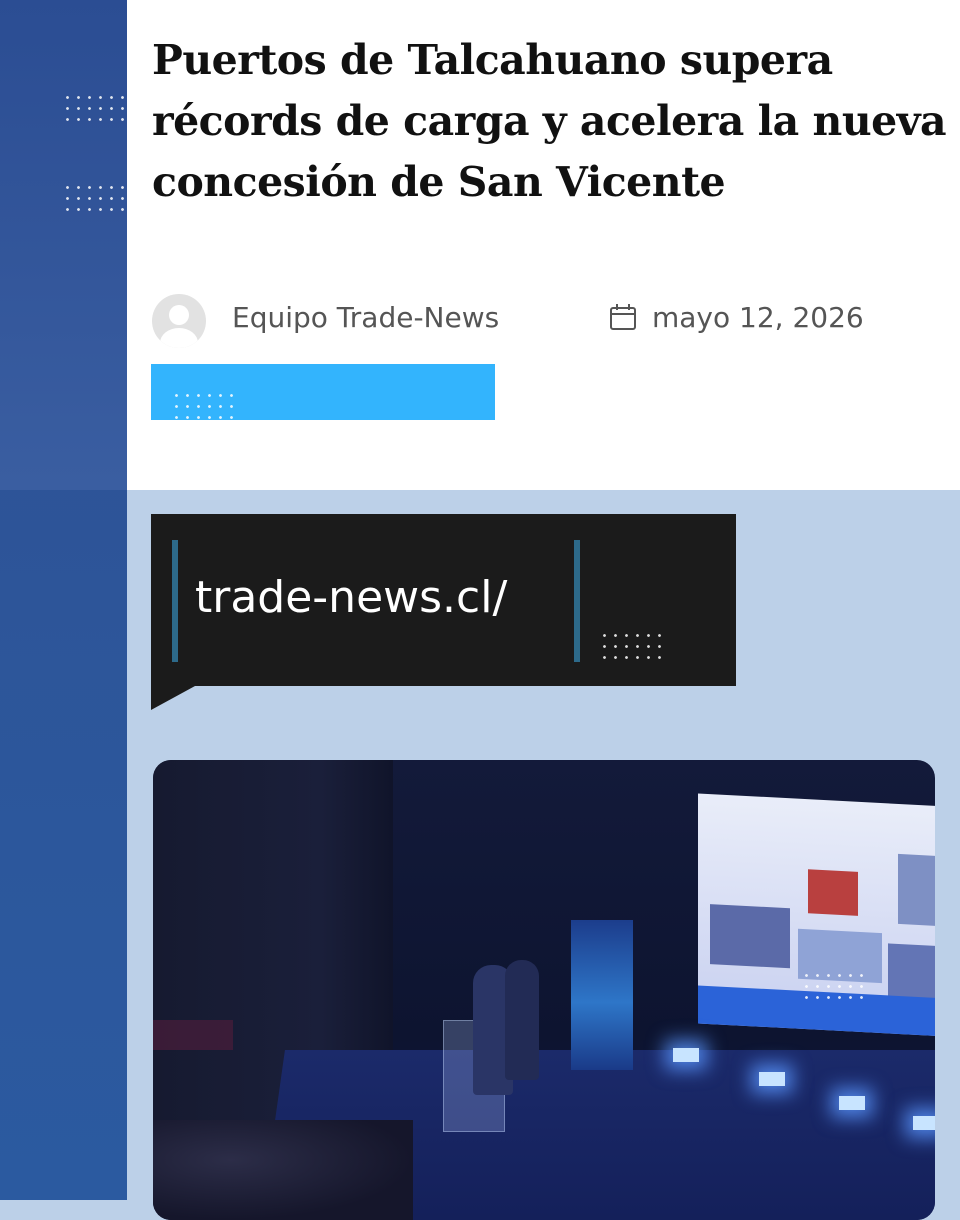  Describe the element at coordinates (602, 995) in the screenshot. I see `photo-roll-up-banner` at that location.